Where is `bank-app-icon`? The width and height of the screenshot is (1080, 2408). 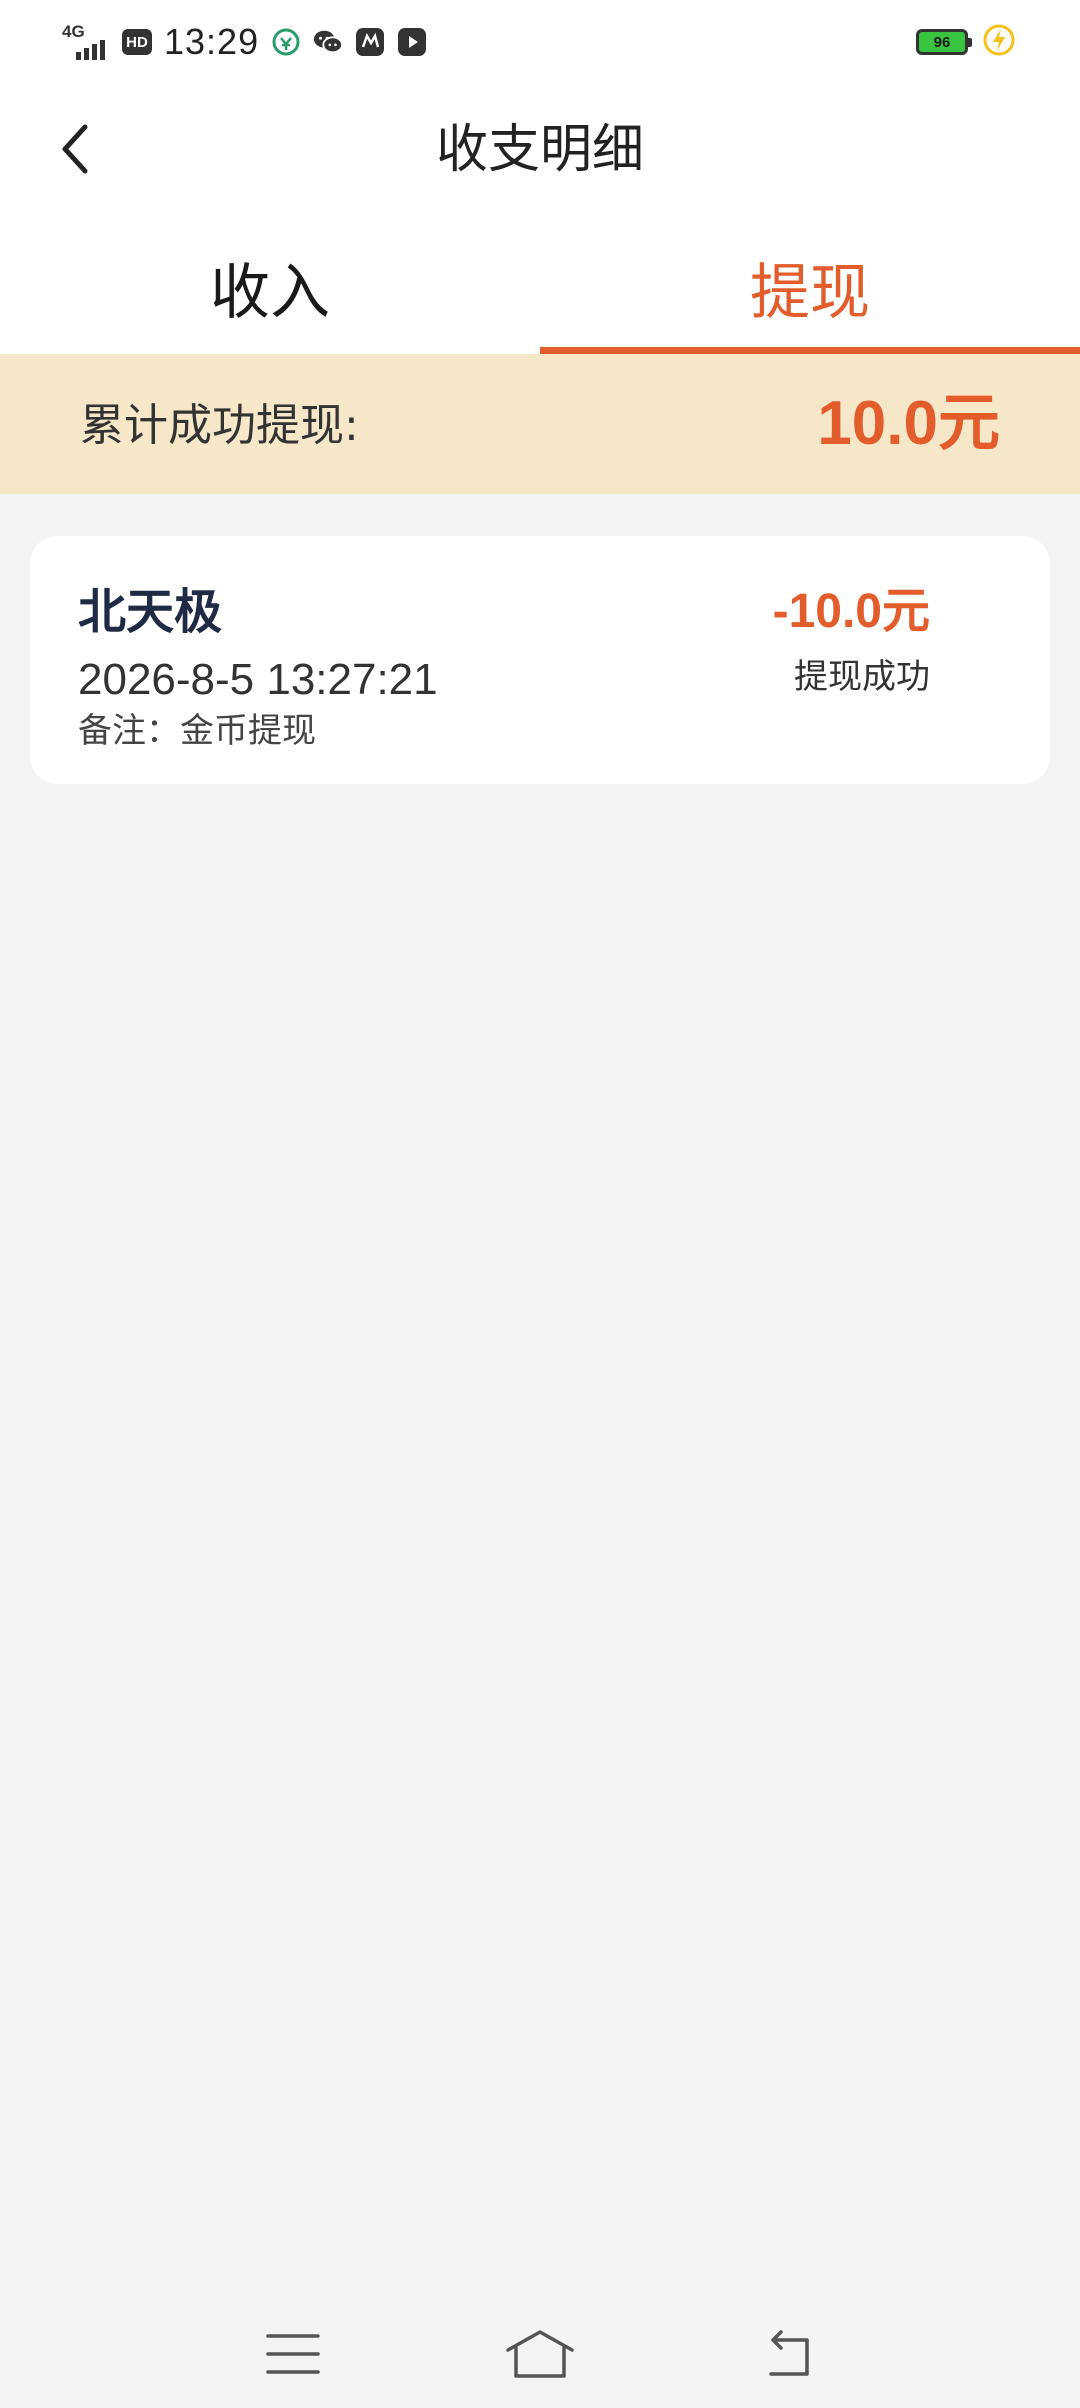
bank-app-icon is located at coordinates (286, 42).